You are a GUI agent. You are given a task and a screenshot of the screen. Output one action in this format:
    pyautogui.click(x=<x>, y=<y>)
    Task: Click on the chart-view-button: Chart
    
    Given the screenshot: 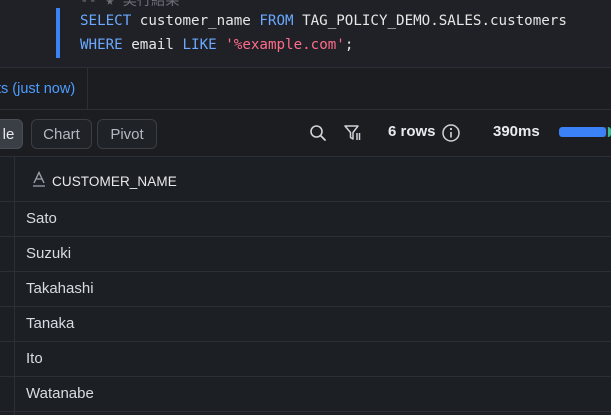 What is the action you would take?
    pyautogui.click(x=61, y=134)
    